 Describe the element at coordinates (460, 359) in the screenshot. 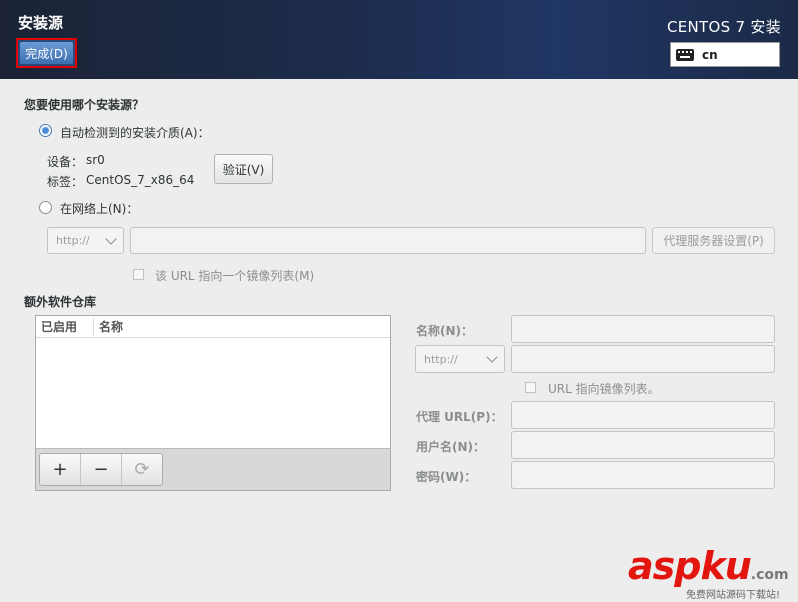

I see `repo-protocol-select: http://` at that location.